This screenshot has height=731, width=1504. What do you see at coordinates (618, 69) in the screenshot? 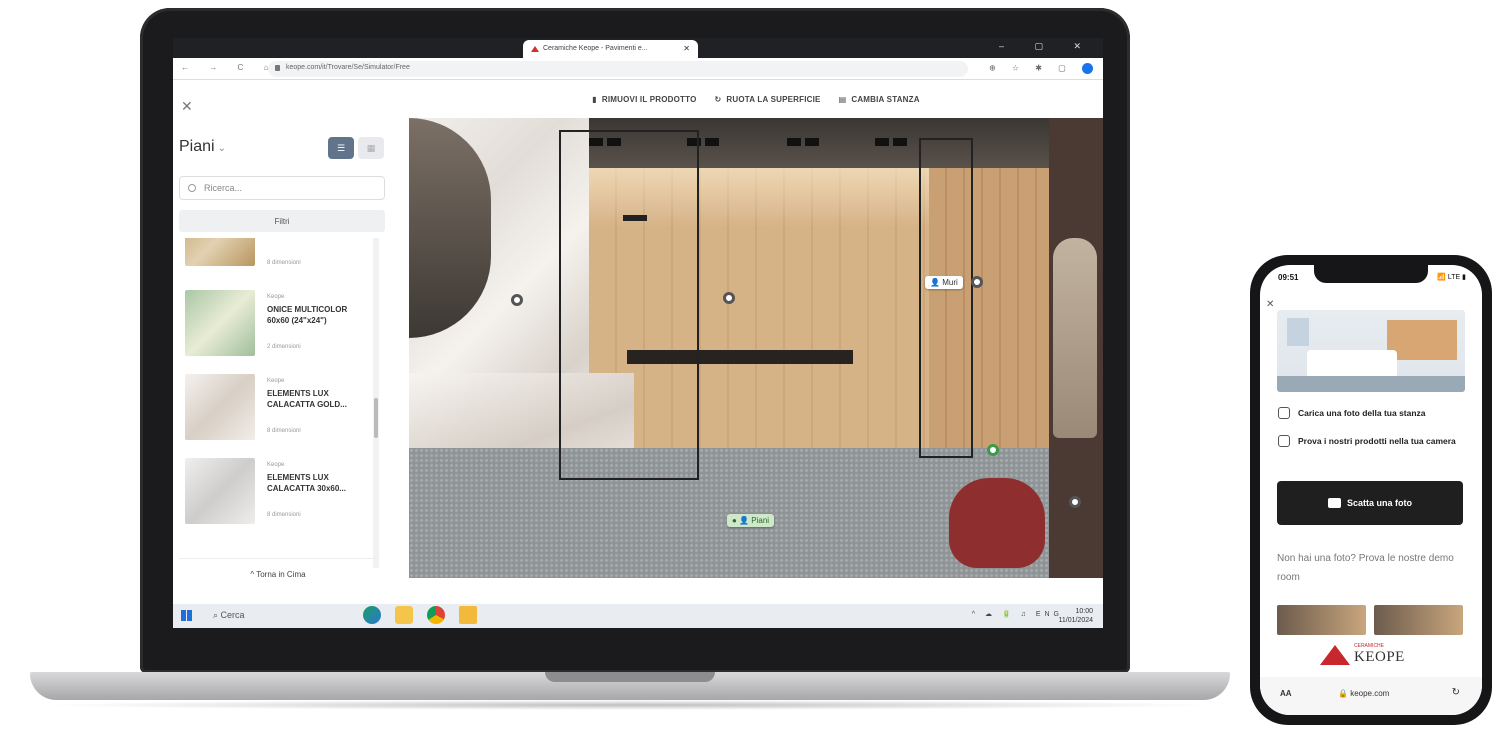
I see `url-field: keope.com/it/Trovare/Se/Simulator/Free` at bounding box center [618, 69].